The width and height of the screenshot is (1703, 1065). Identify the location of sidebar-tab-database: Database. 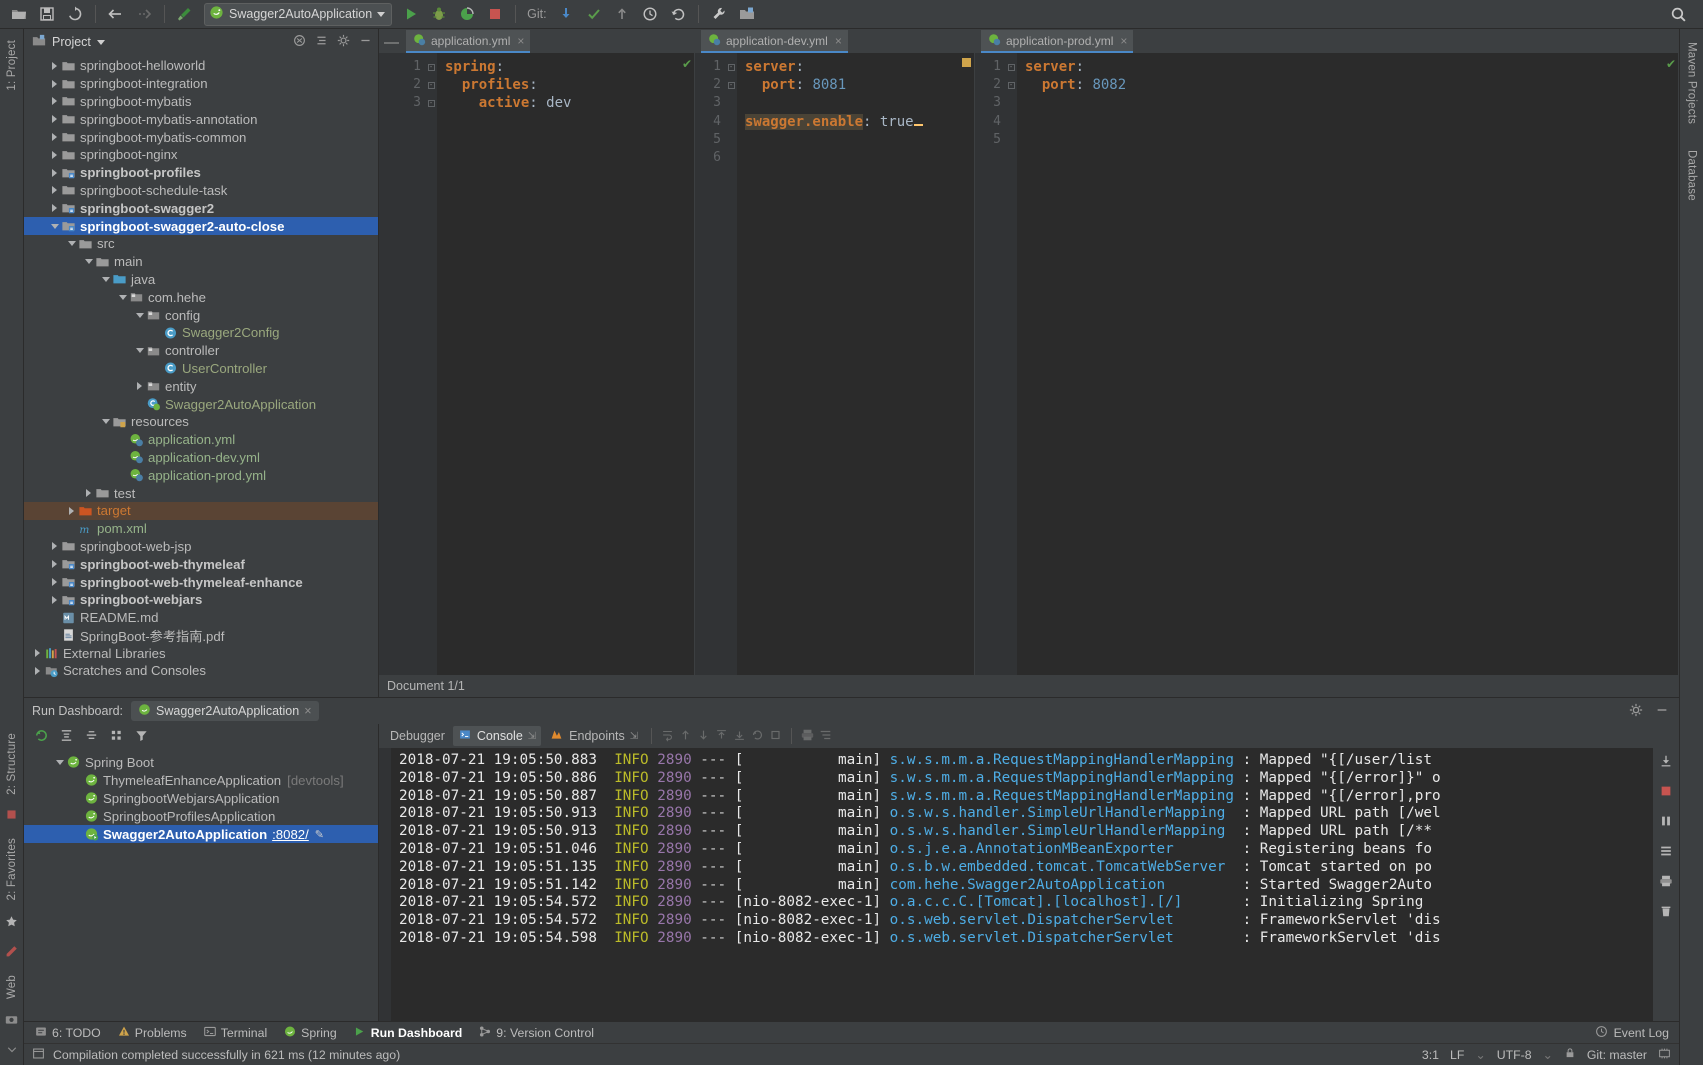
(1692, 175).